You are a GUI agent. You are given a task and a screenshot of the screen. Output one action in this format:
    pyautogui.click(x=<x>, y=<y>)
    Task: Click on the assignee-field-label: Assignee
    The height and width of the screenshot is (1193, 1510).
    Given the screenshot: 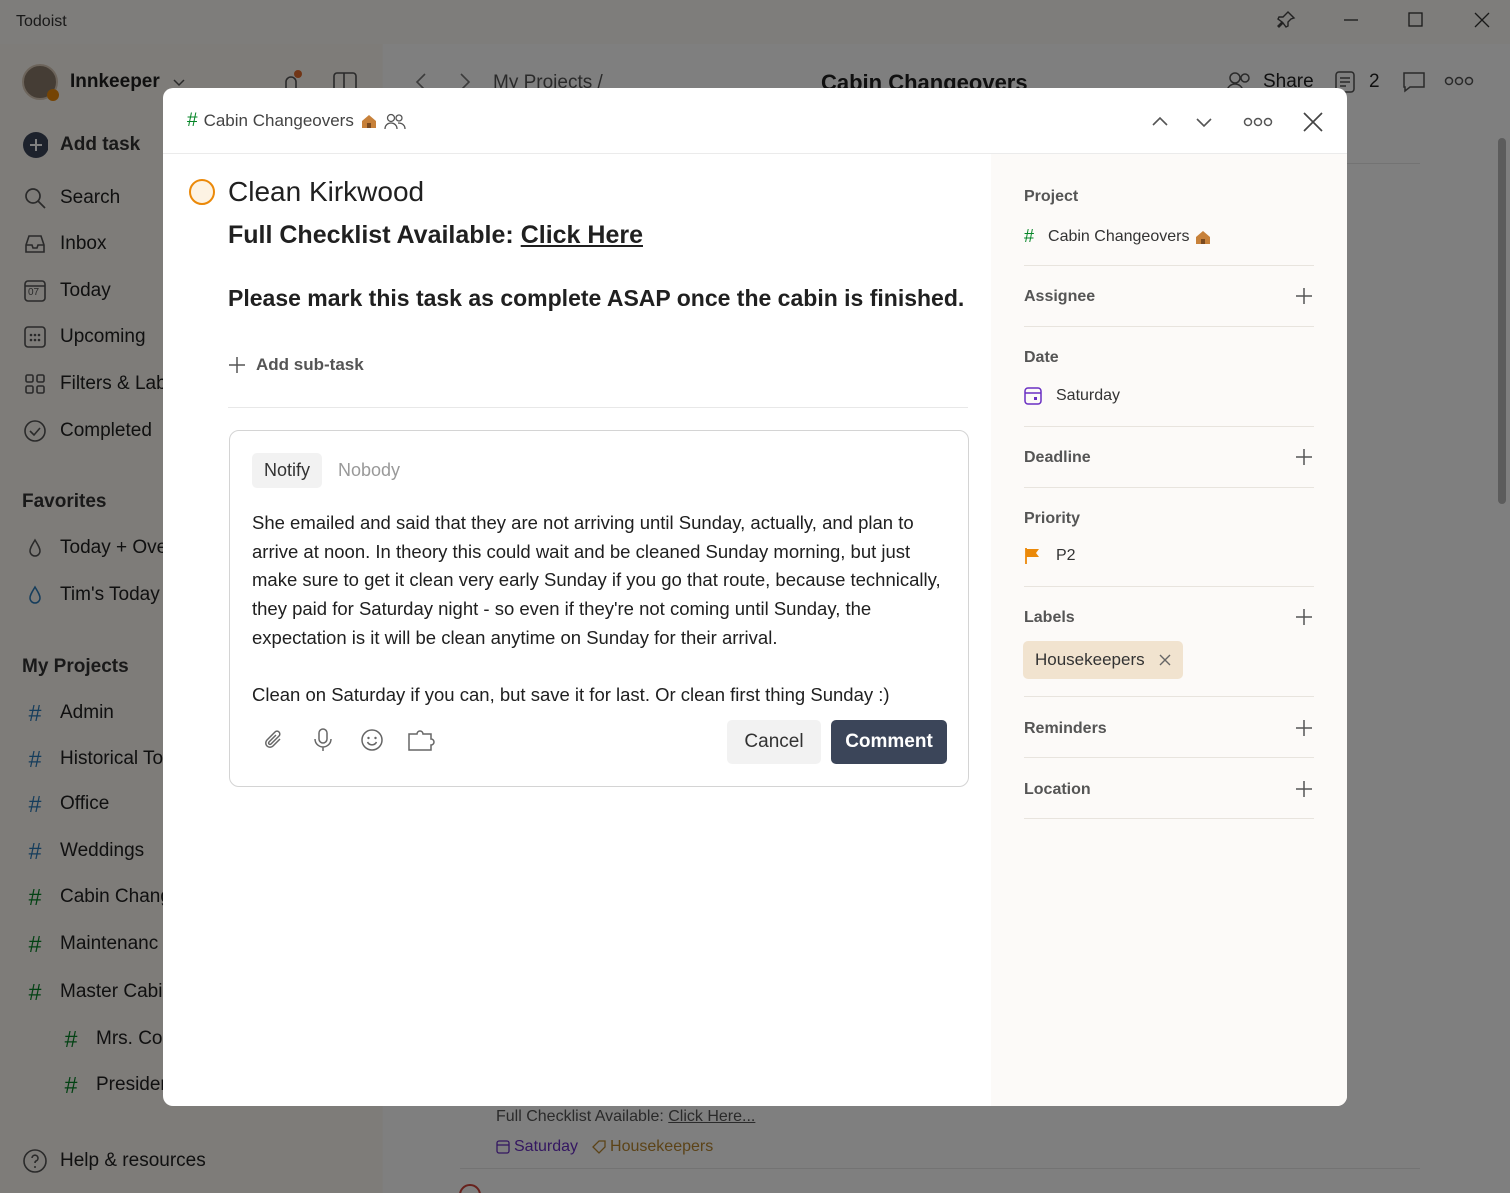 What is the action you would take?
    pyautogui.click(x=1060, y=296)
    